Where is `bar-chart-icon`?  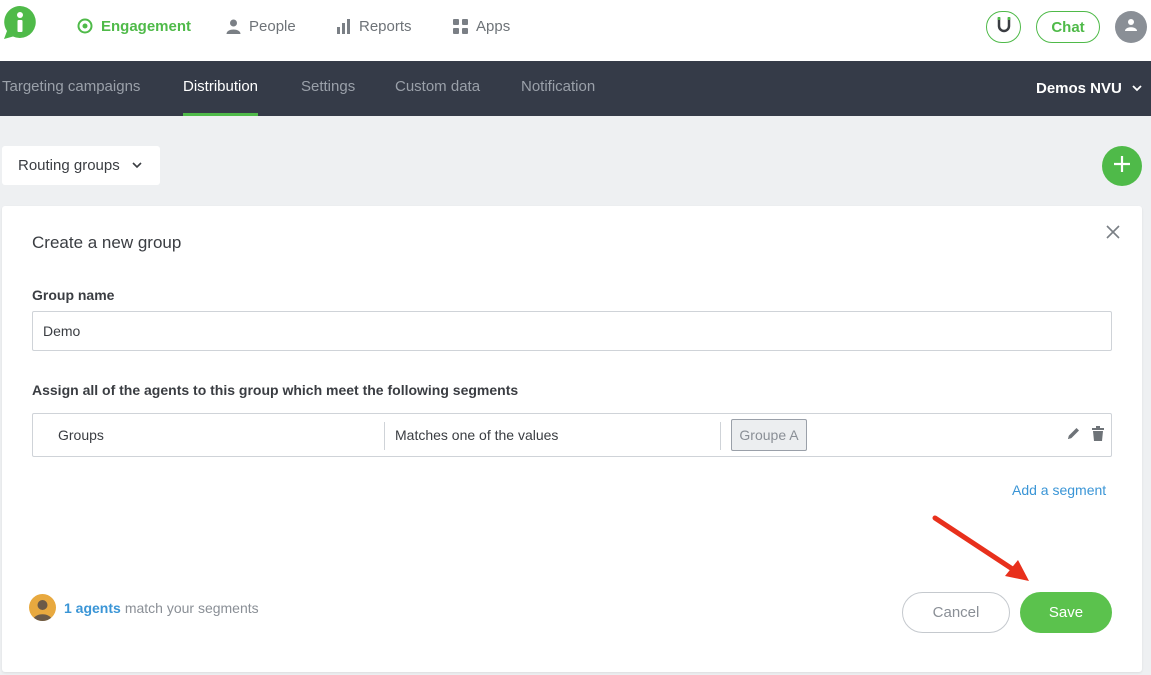
bar-chart-icon is located at coordinates (343, 26).